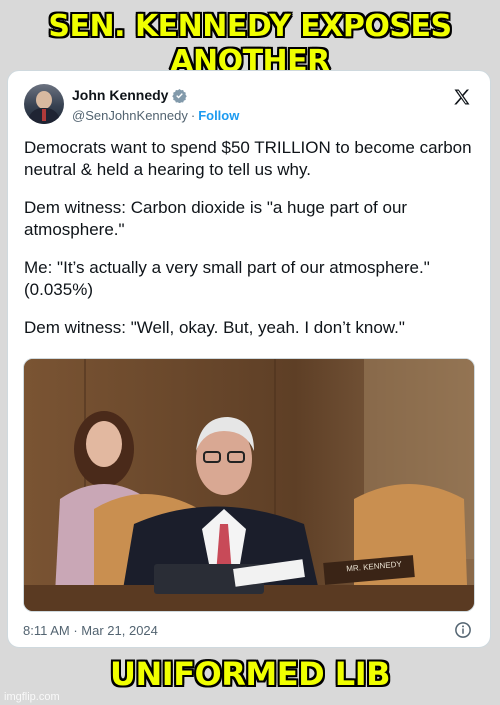  Describe the element at coordinates (463, 630) in the screenshot. I see `info-icon` at that location.